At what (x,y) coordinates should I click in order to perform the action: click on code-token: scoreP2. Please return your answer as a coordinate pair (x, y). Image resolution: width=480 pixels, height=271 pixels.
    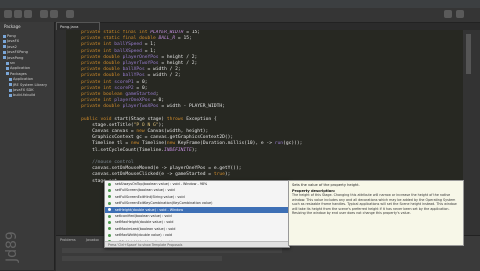
    Looking at the image, I should click on (124, 88).